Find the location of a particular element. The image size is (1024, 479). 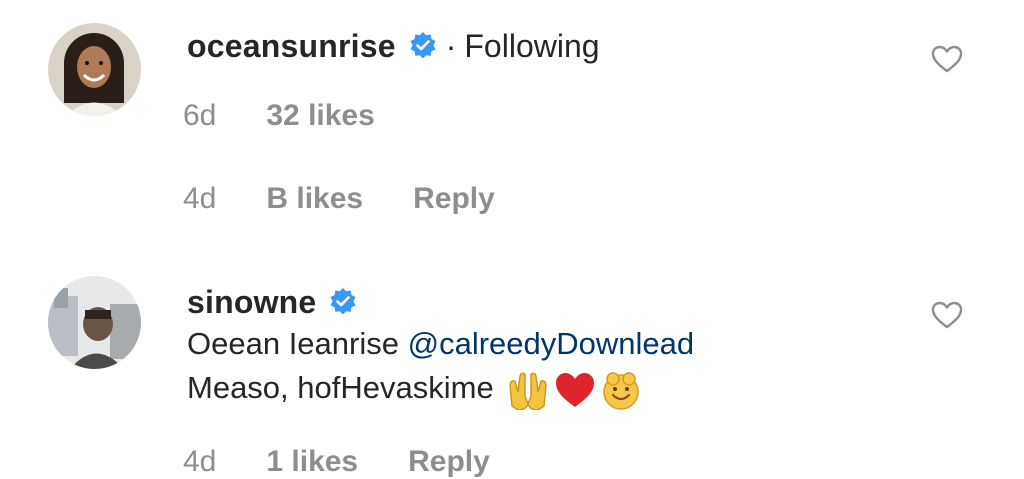

comment-time: 6d is located at coordinates (200, 115).